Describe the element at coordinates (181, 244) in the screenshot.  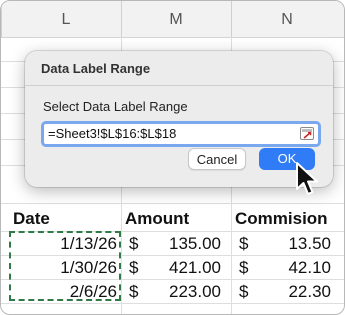
I see `amount-cell: 135.00` at that location.